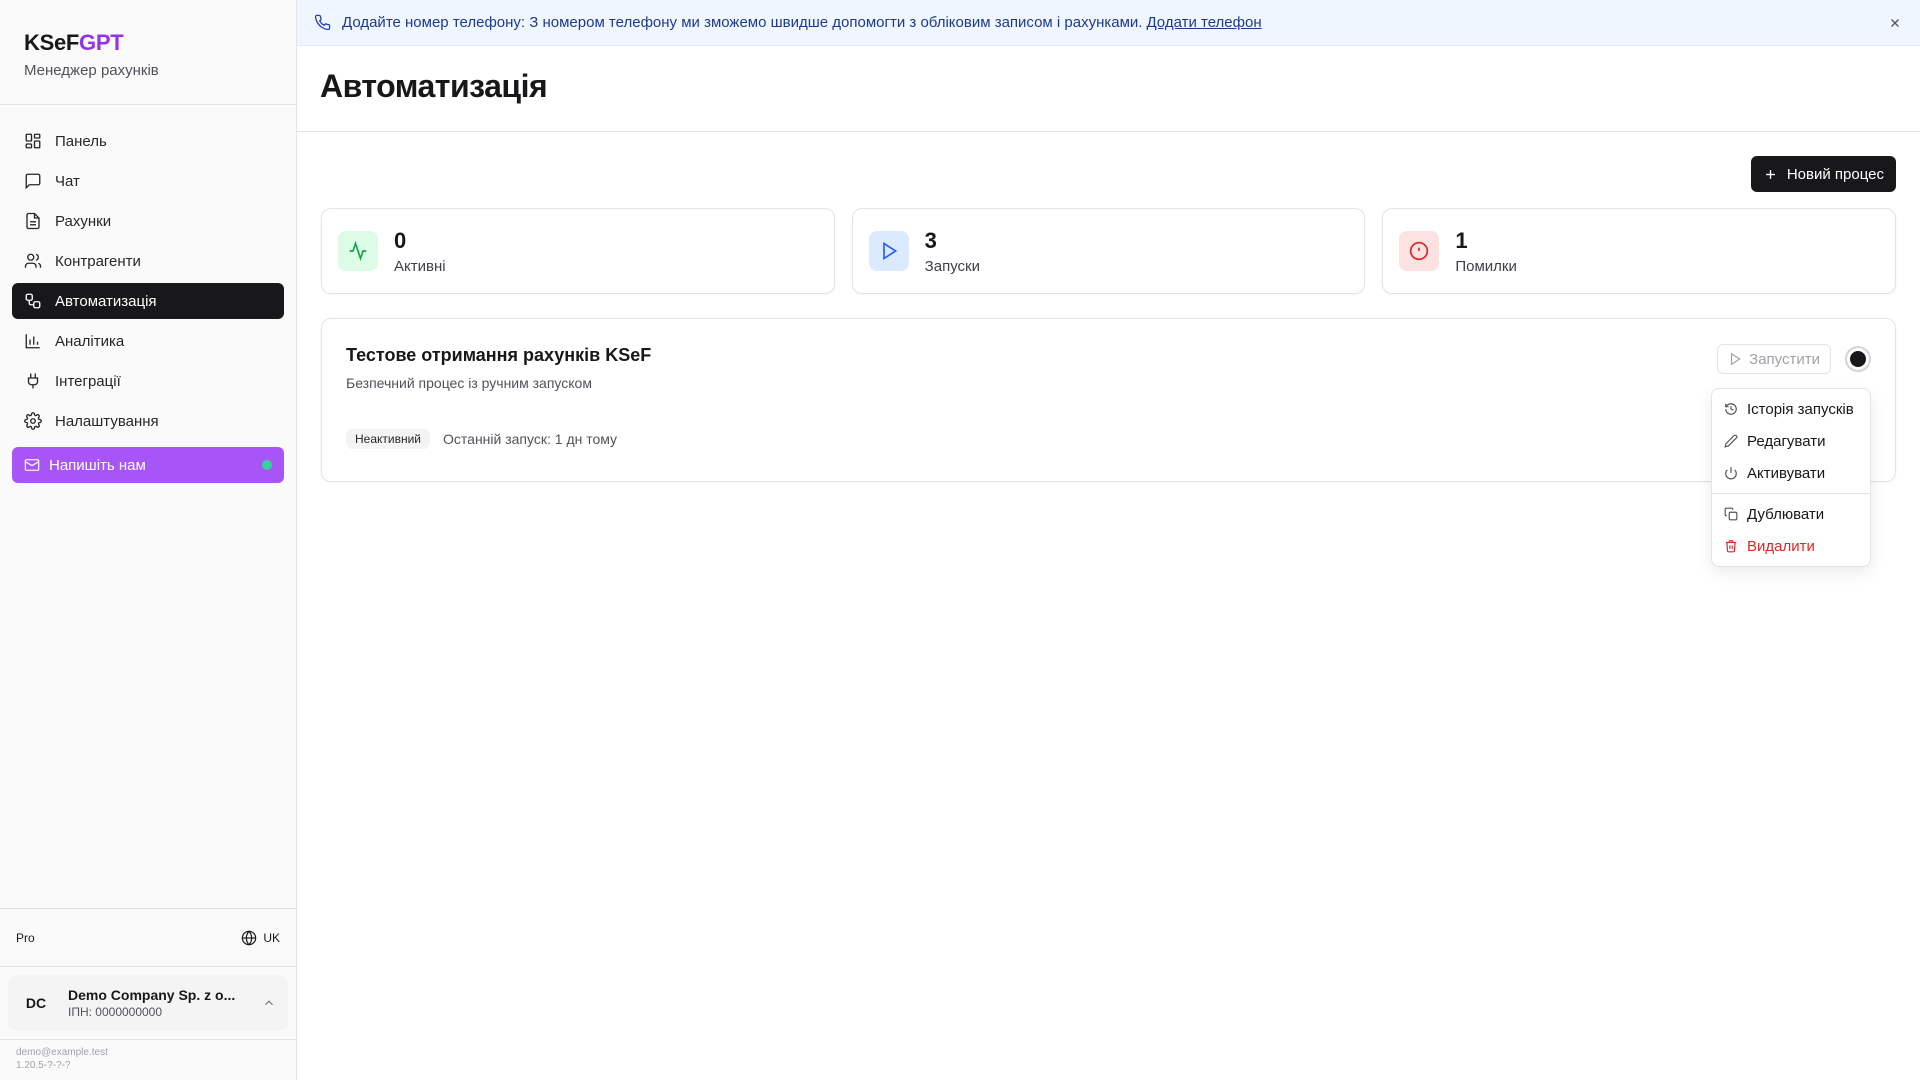 The height and width of the screenshot is (1080, 1920). What do you see at coordinates (67, 181) in the screenshot?
I see `sidebar-item-label: Чат` at bounding box center [67, 181].